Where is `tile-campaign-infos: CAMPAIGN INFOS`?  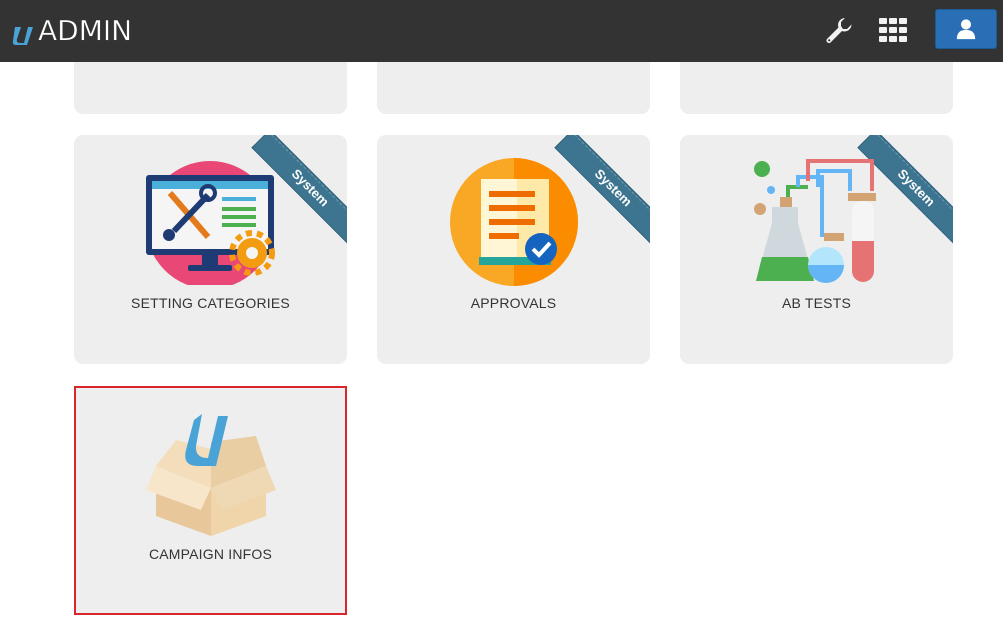
tile-campaign-infos: CAMPAIGN INFOS is located at coordinates (210, 500).